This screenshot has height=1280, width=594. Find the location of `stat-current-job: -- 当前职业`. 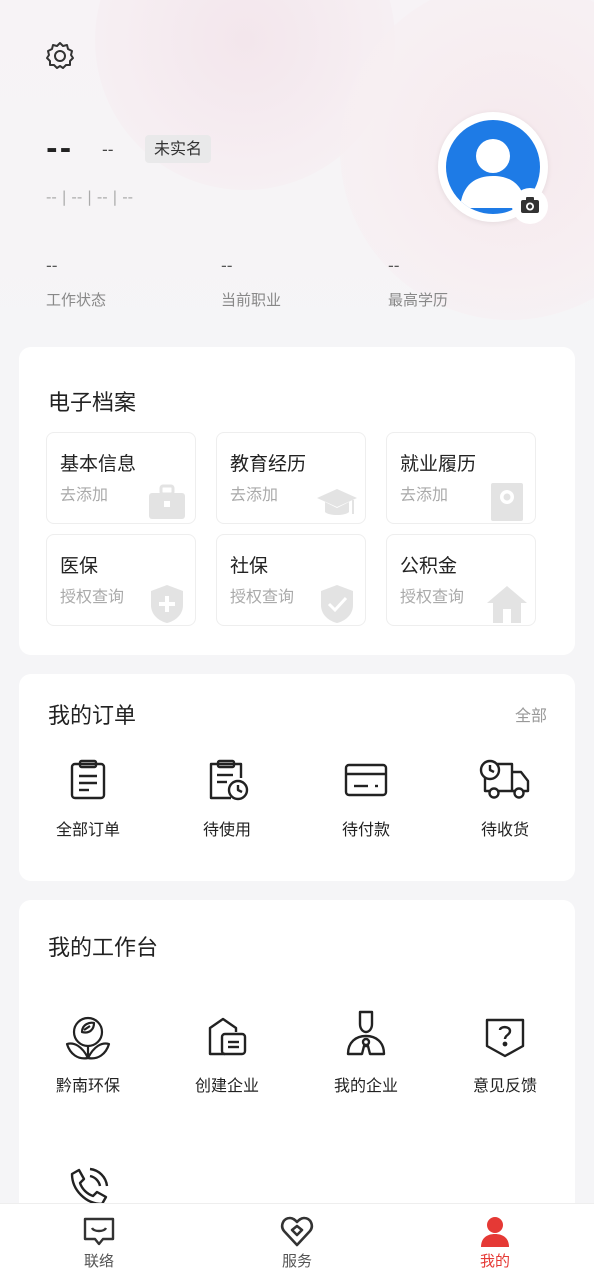

stat-current-job: -- 当前职业 is located at coordinates (251, 283).